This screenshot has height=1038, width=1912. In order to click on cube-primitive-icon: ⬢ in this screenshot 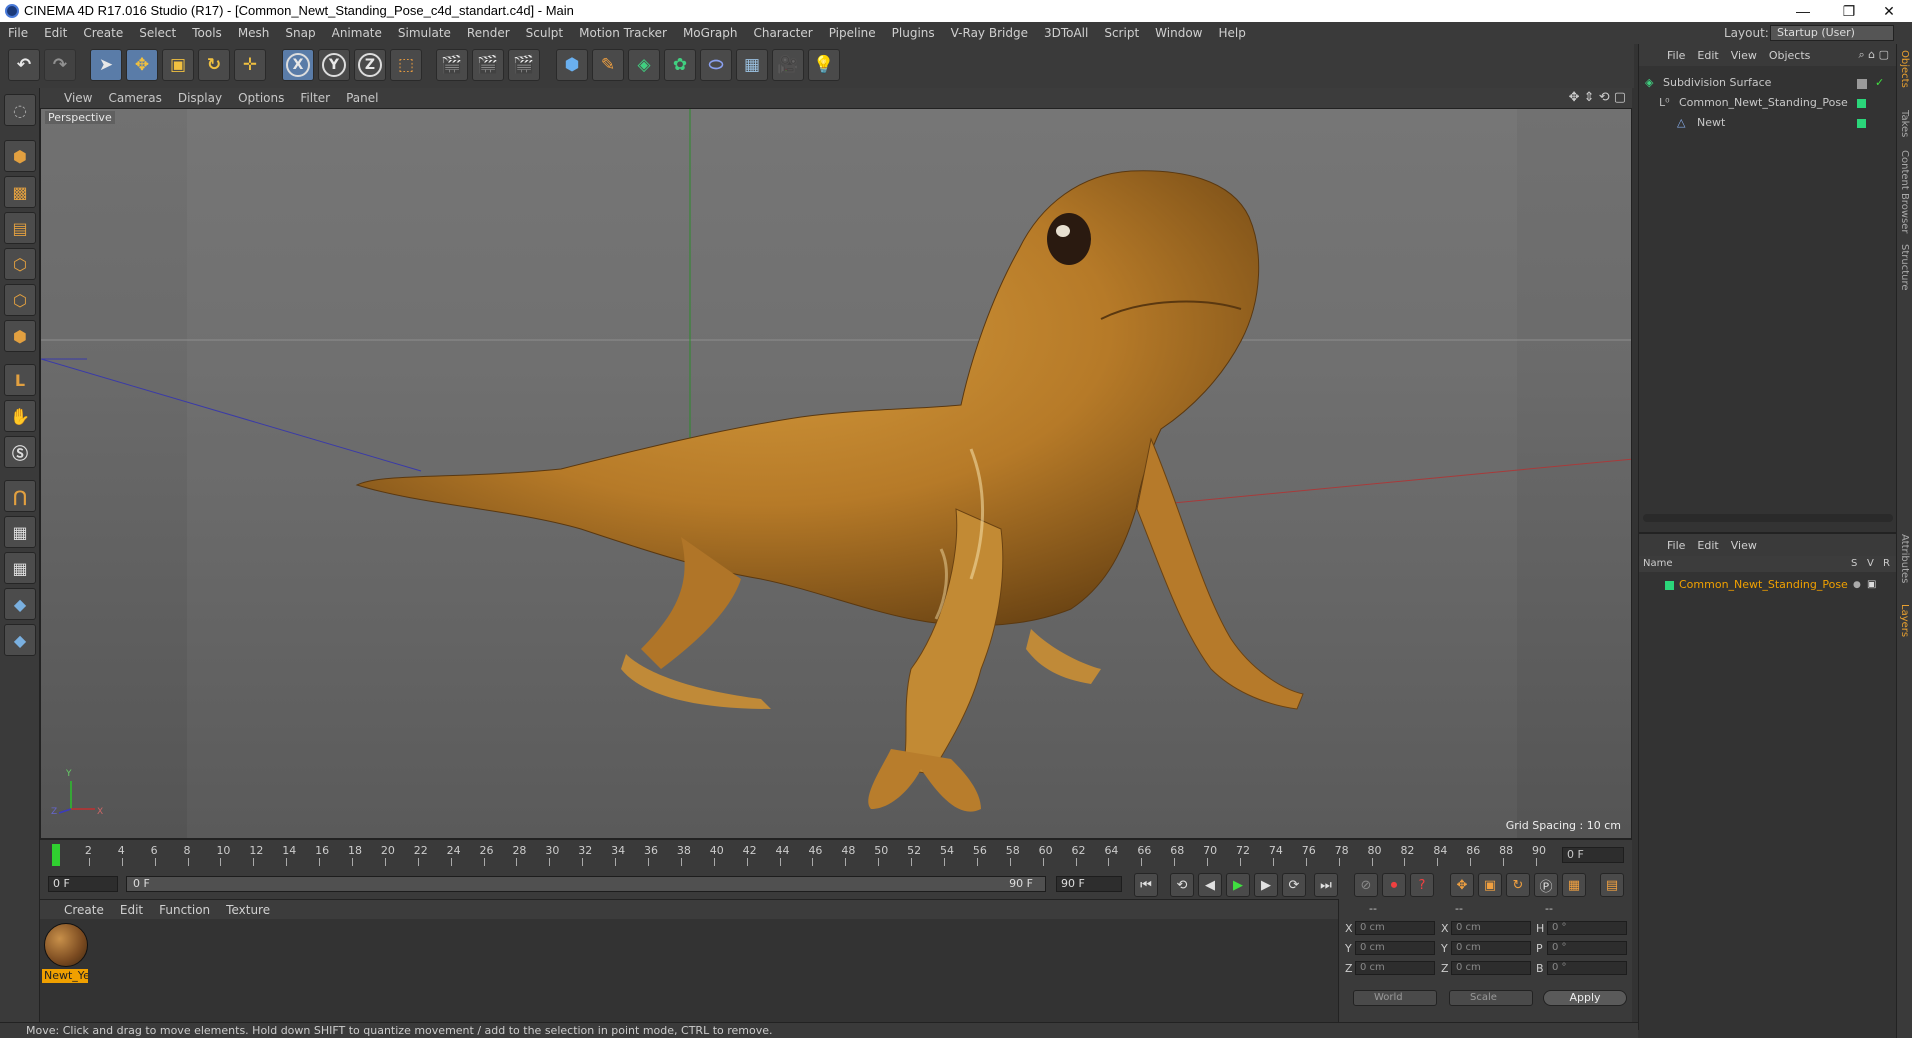, I will do `click(572, 65)`.